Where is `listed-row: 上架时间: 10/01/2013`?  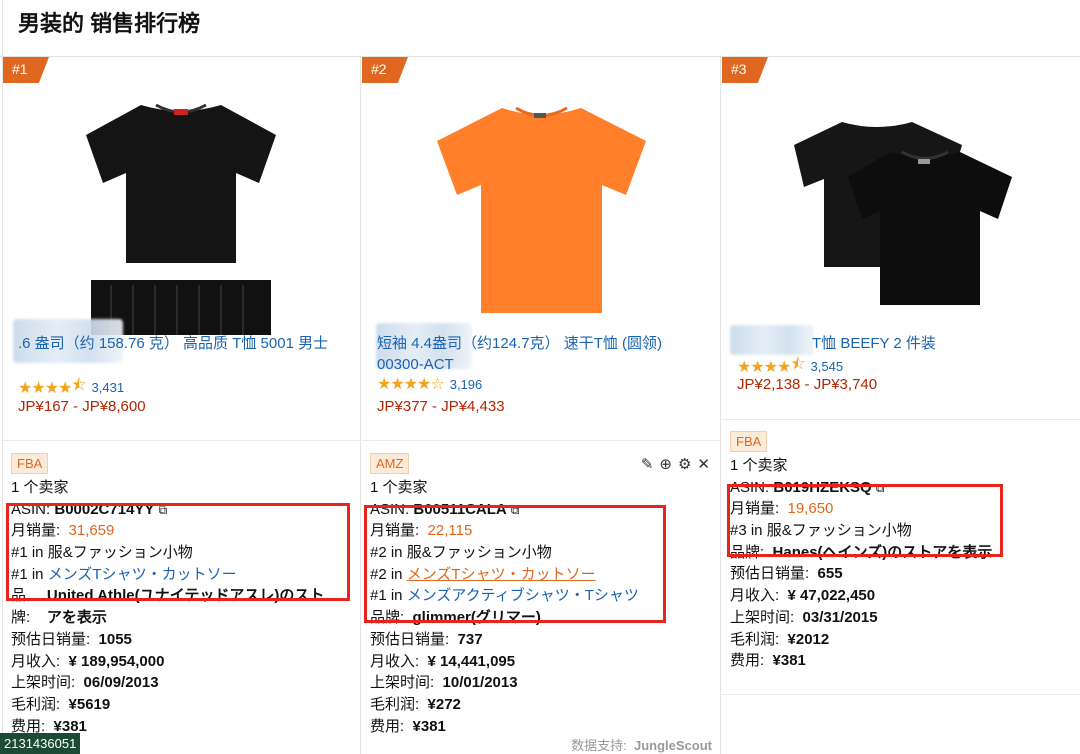
listed-row: 上架时间: 10/01/2013 is located at coordinates (504, 683).